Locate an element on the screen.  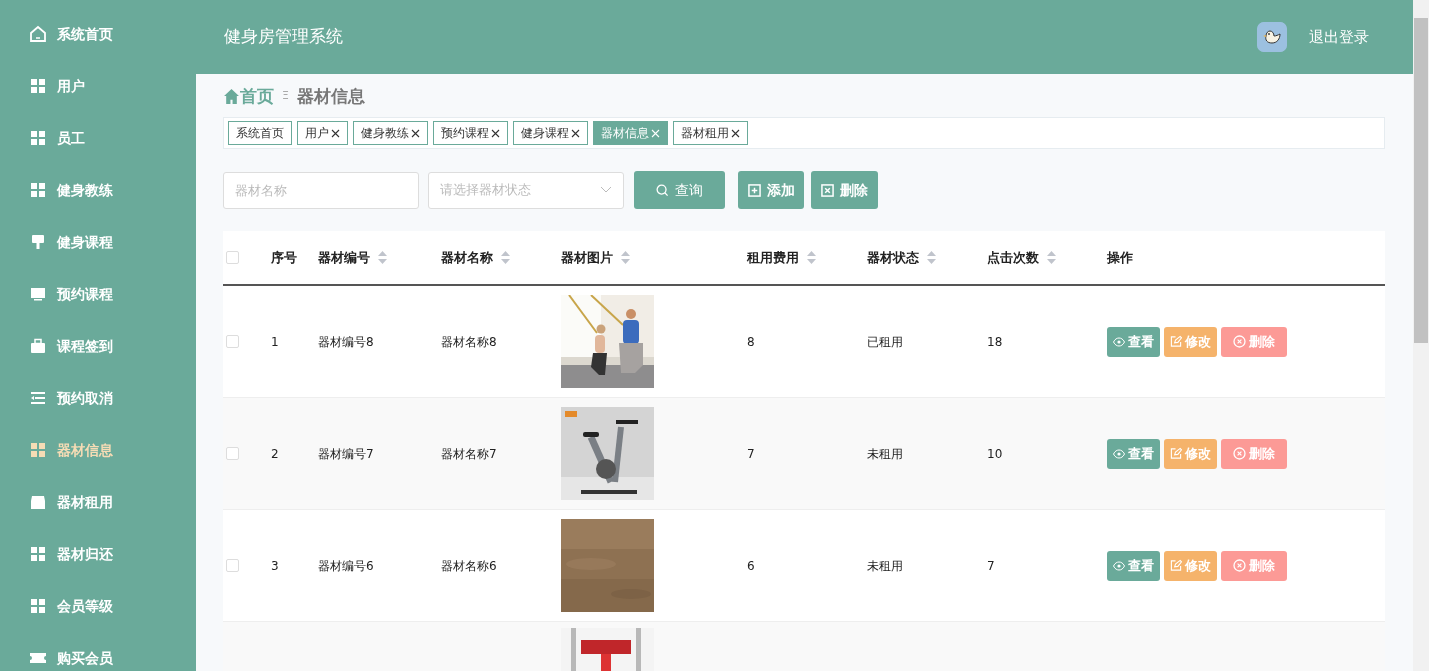
search-button: 查询 is located at coordinates (679, 190).